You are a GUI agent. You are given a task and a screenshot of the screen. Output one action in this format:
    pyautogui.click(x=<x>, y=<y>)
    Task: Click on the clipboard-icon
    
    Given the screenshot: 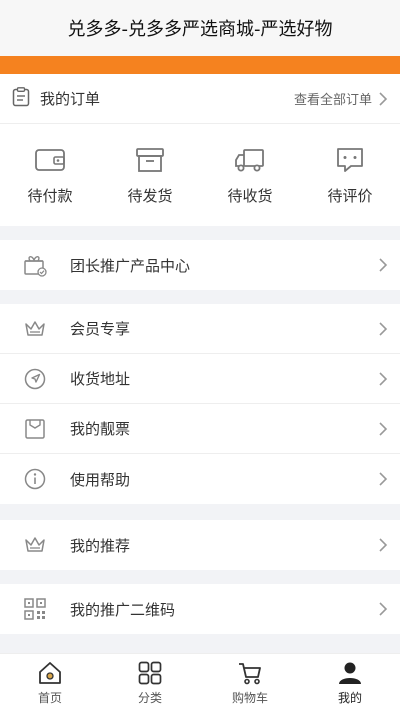 What is the action you would take?
    pyautogui.click(x=21, y=98)
    